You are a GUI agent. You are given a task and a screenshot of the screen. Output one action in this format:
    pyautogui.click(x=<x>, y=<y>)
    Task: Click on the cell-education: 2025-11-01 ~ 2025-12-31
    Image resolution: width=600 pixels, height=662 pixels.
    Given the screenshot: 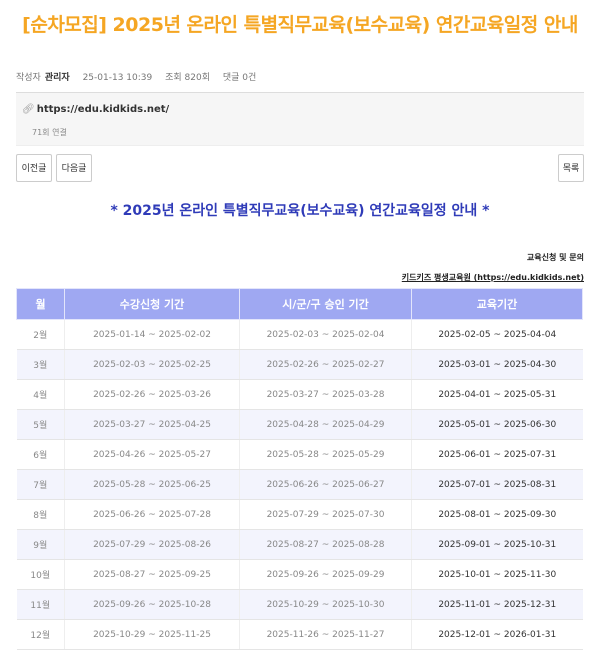 What is the action you would take?
    pyautogui.click(x=497, y=604)
    